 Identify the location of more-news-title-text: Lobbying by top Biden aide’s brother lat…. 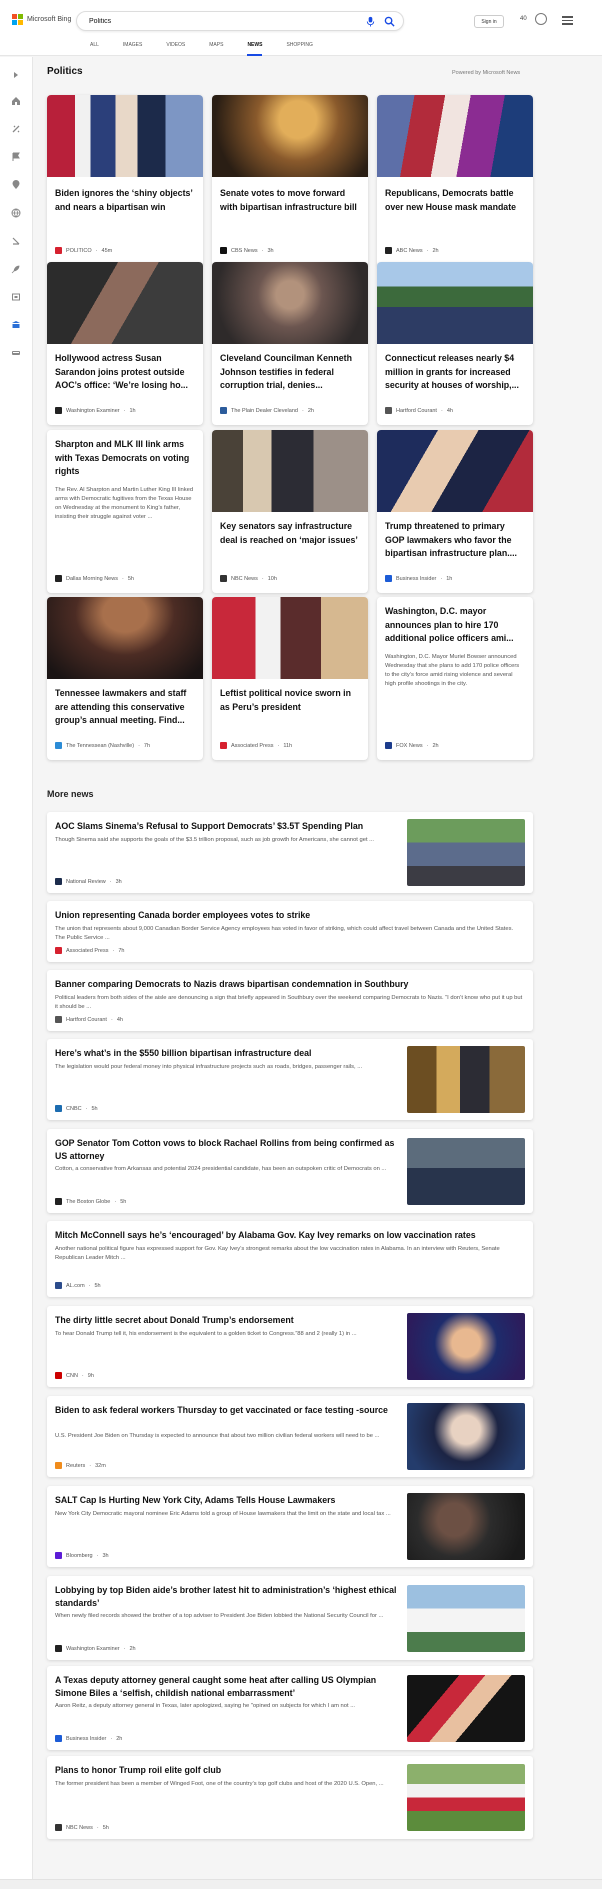
(227, 1597).